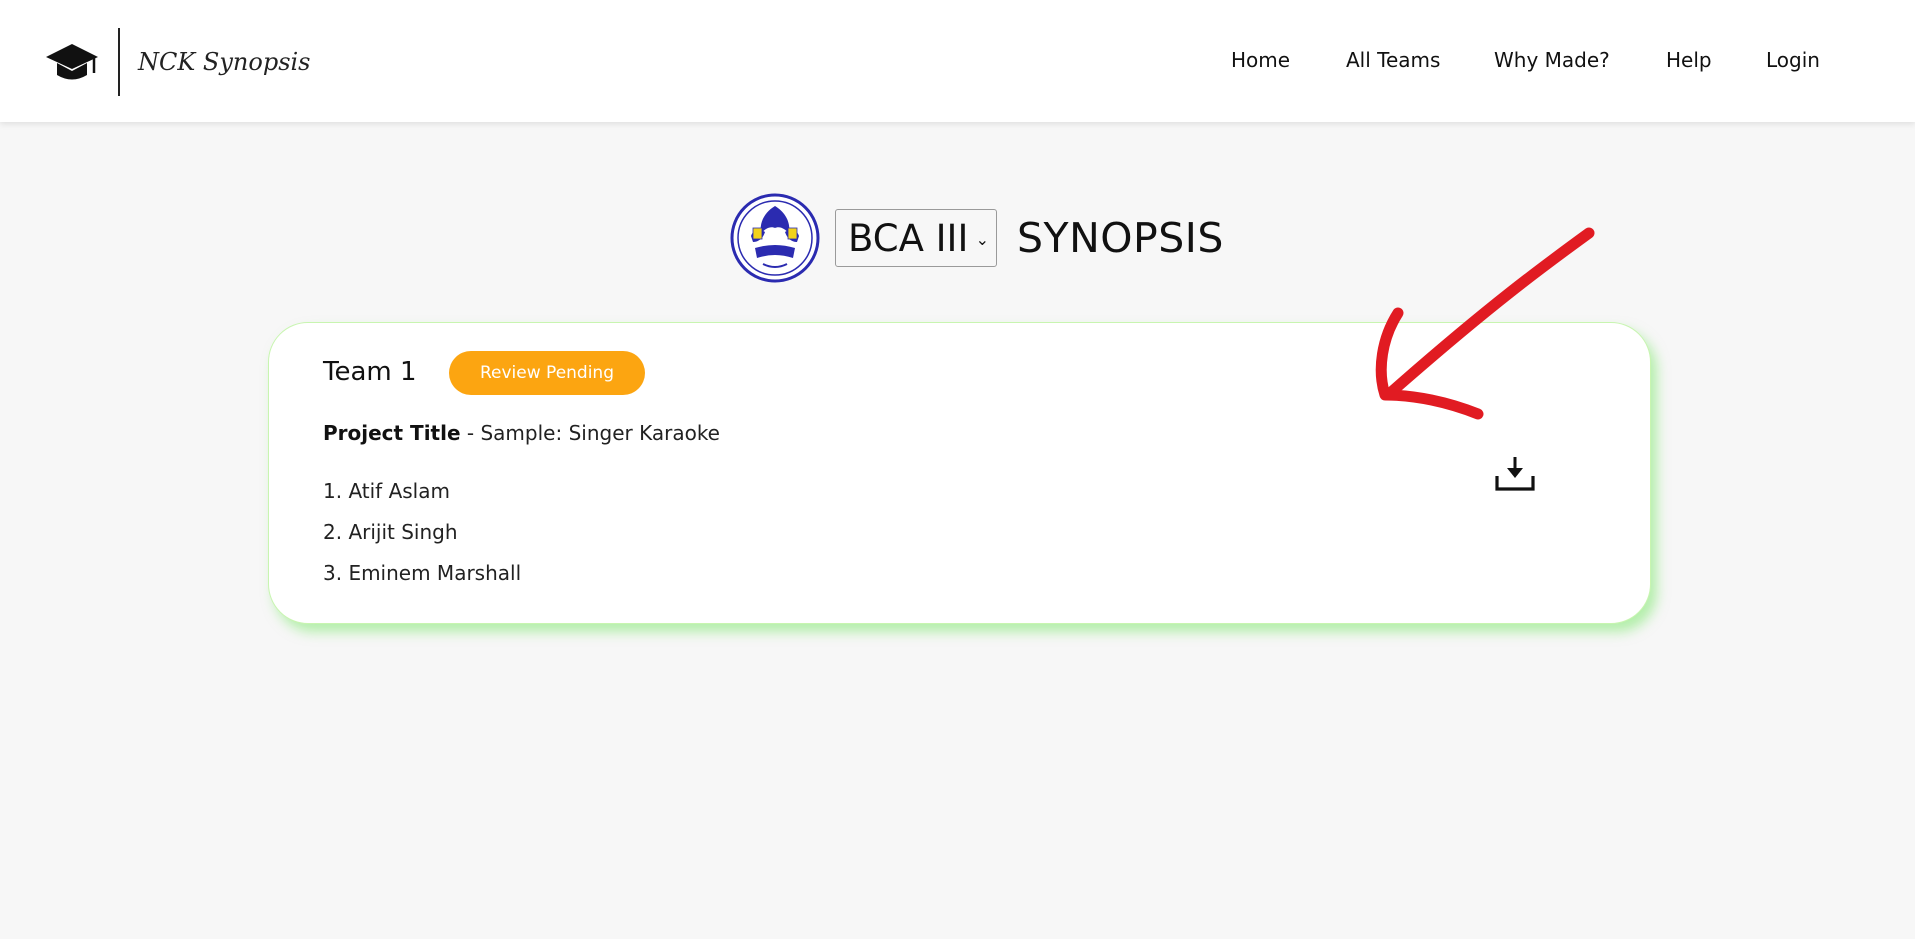 This screenshot has height=939, width=1915. What do you see at coordinates (1260, 60) in the screenshot?
I see `nav-home: Home` at bounding box center [1260, 60].